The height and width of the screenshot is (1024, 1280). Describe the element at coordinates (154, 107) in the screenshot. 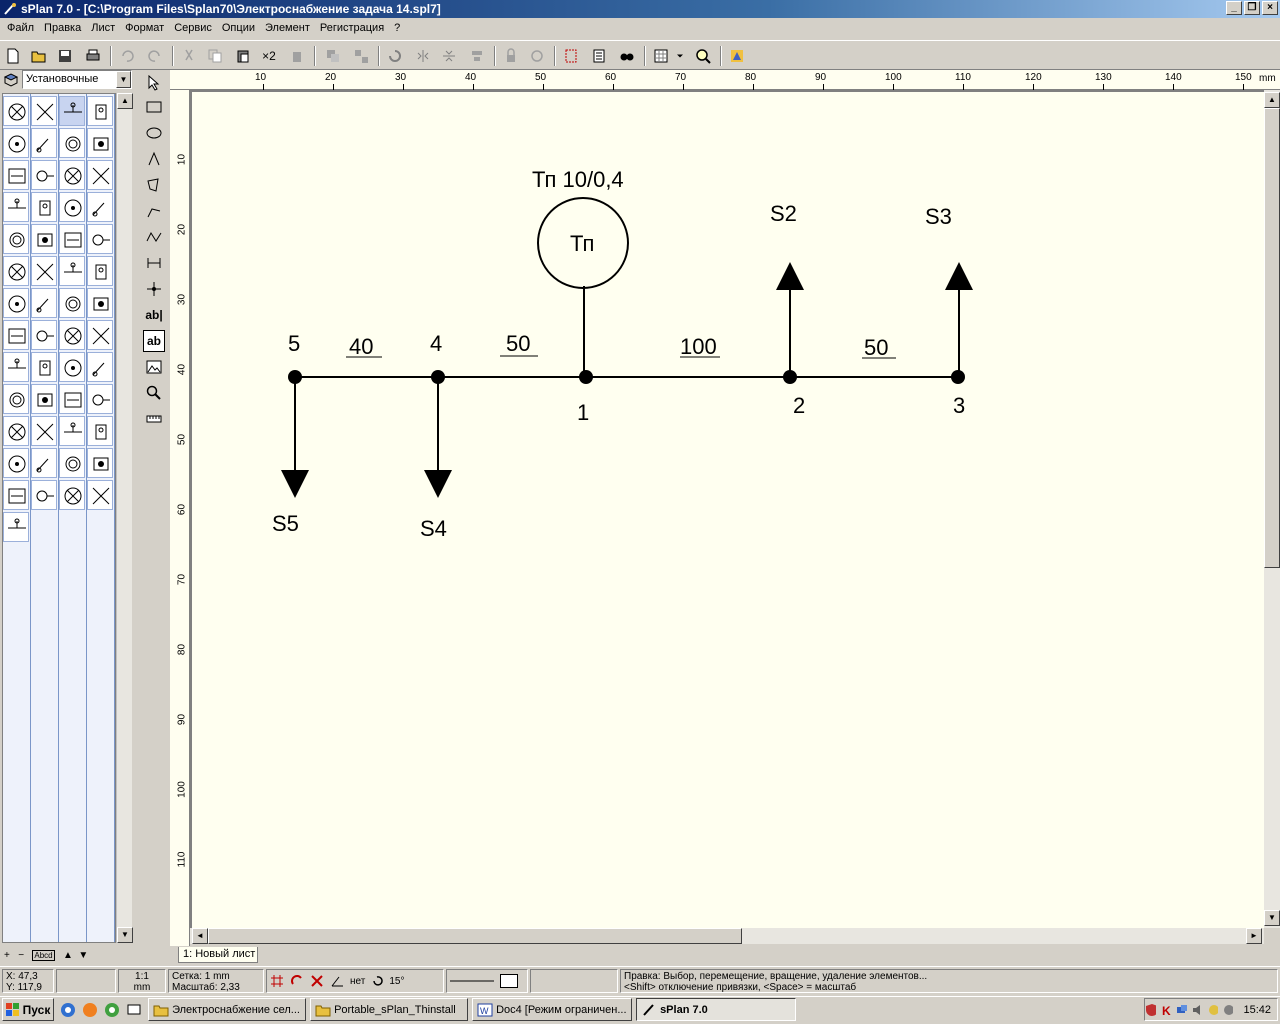

I see `rectangle-tool-icon` at that location.